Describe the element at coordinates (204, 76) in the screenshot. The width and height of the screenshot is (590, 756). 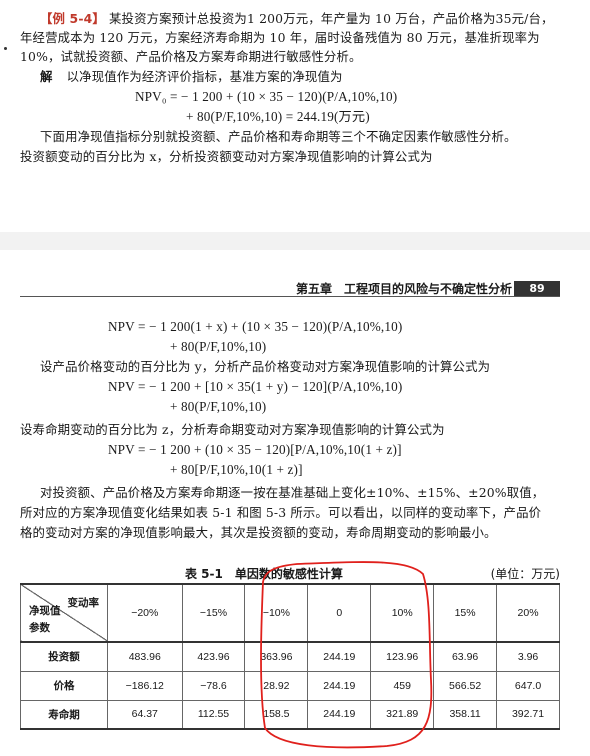
I see `solution-text: 以净现值作为经济评价指标，基准方案的净现值为` at that location.